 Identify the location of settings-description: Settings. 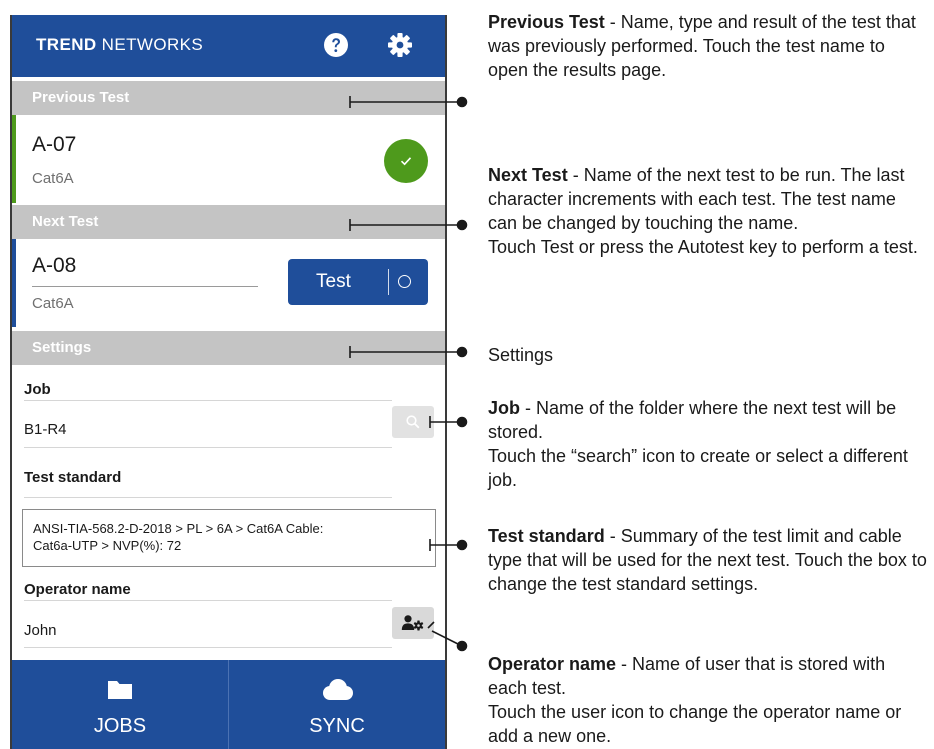
(521, 355).